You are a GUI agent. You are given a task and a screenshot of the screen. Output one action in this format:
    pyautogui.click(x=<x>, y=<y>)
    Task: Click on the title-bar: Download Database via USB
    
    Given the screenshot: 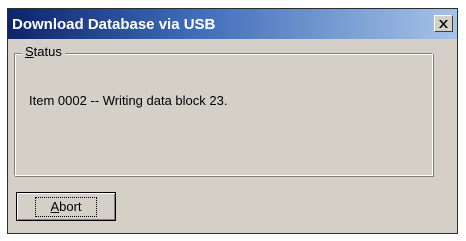 What is the action you would take?
    pyautogui.click(x=232, y=24)
    